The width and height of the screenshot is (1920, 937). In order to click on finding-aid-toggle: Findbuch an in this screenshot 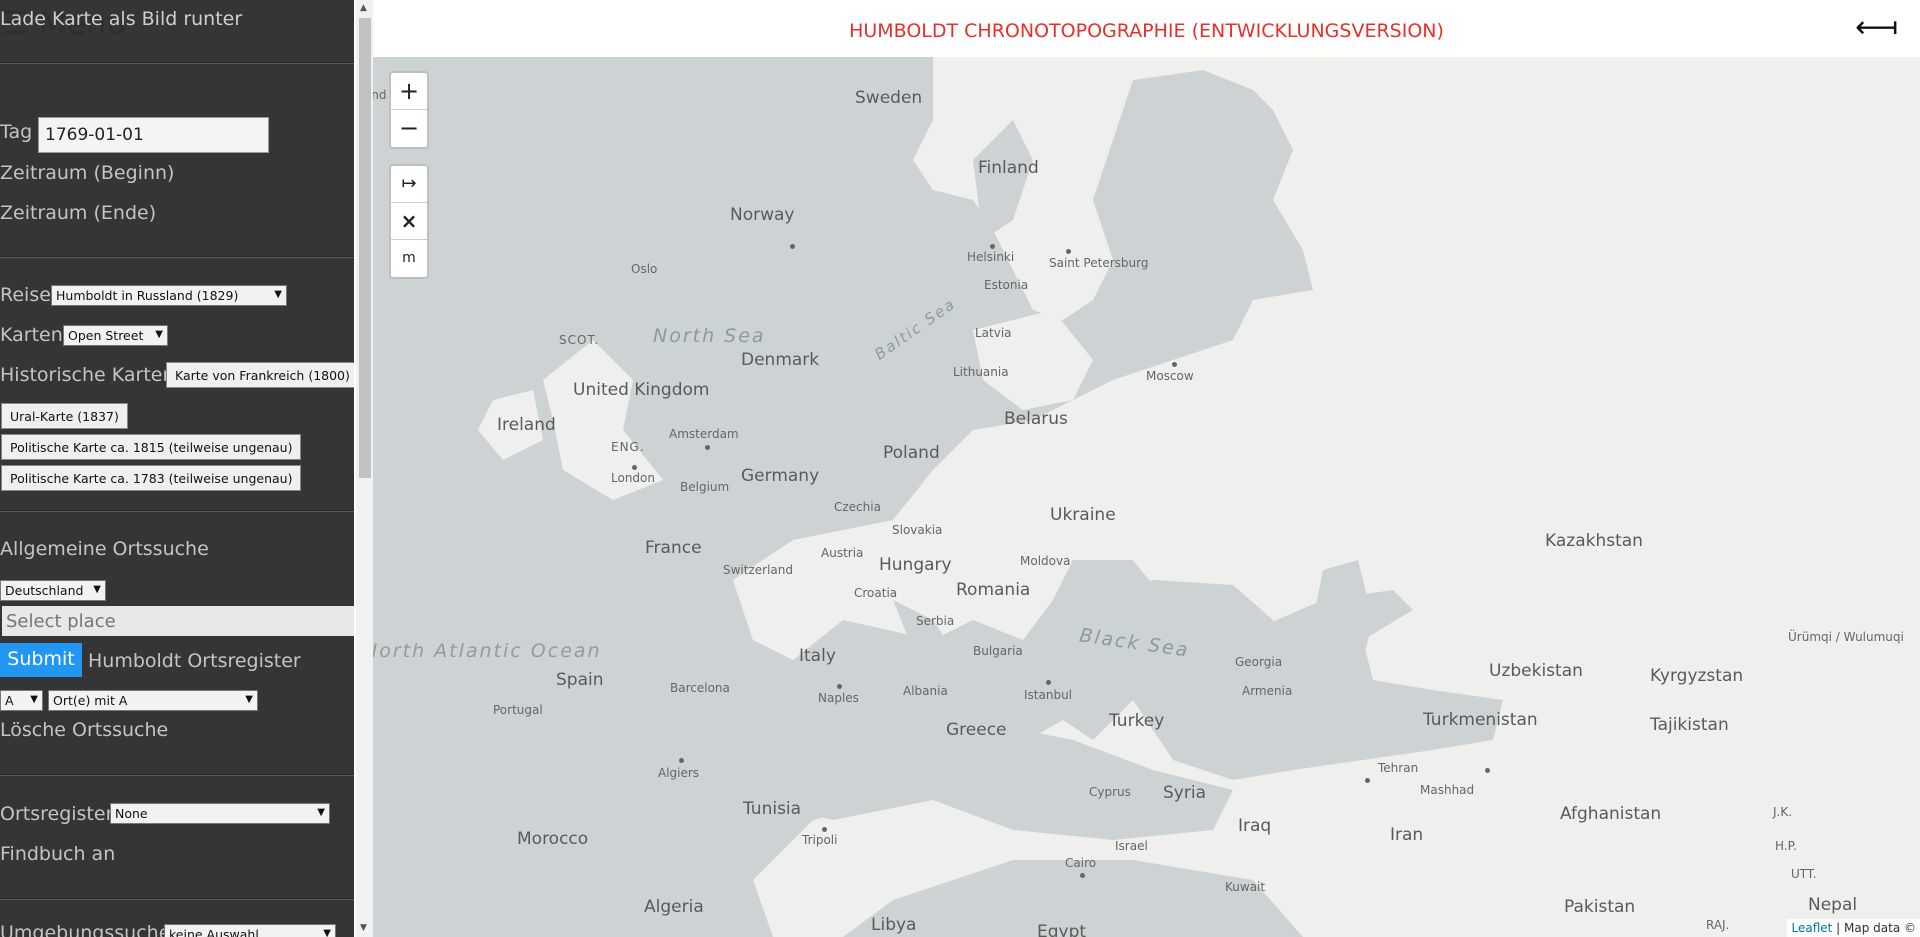, I will do `click(57, 854)`.